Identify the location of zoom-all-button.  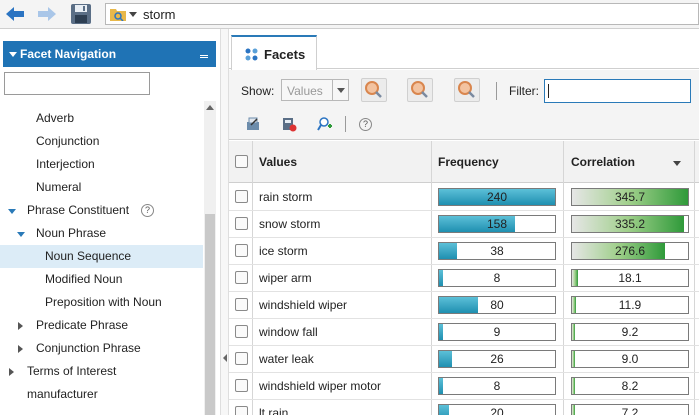
(467, 90).